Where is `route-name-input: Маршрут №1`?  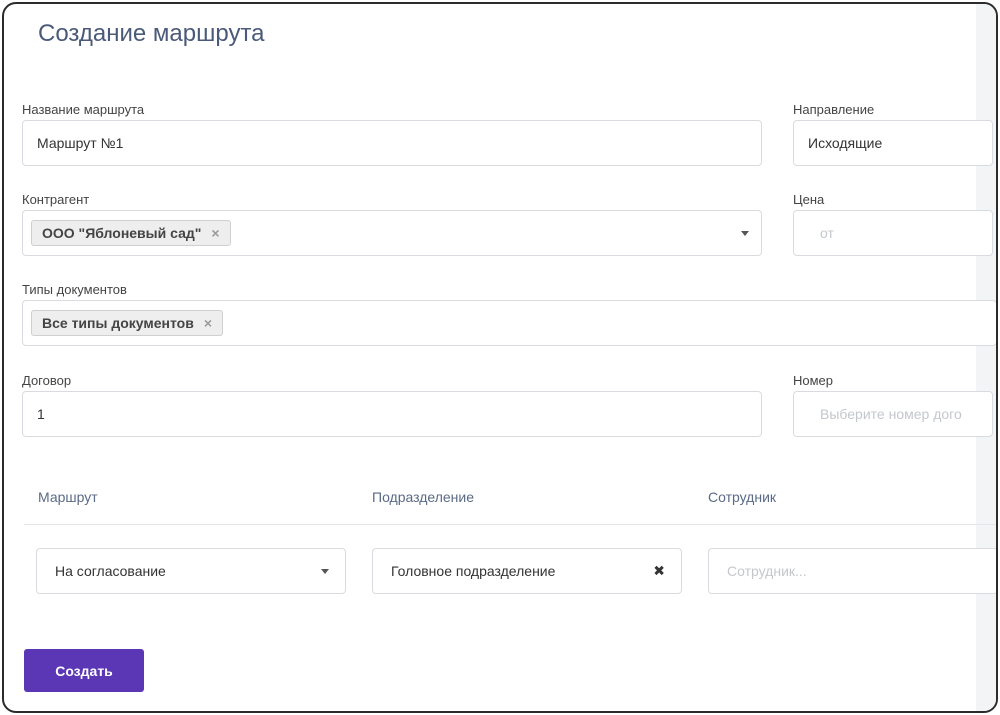 route-name-input: Маршрут №1 is located at coordinates (392, 143).